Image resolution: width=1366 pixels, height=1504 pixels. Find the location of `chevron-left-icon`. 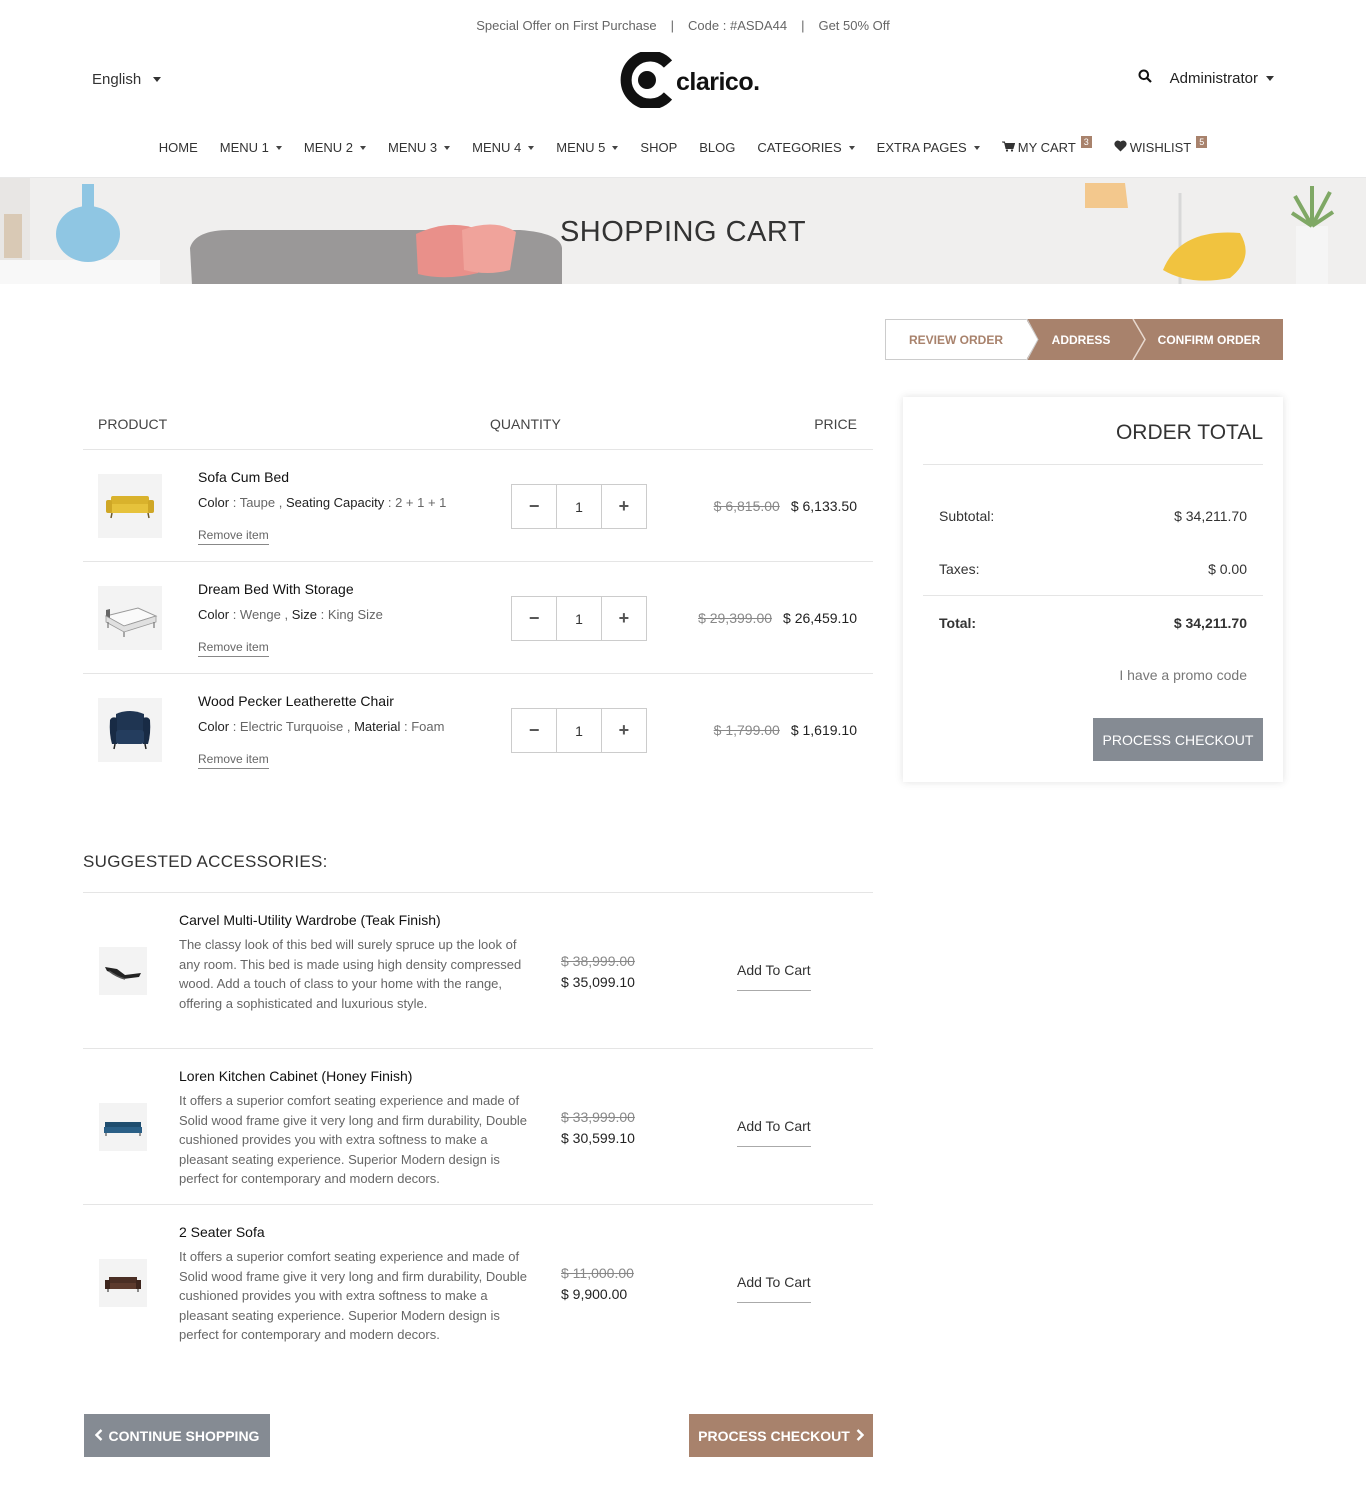

chevron-left-icon is located at coordinates (98, 1436).